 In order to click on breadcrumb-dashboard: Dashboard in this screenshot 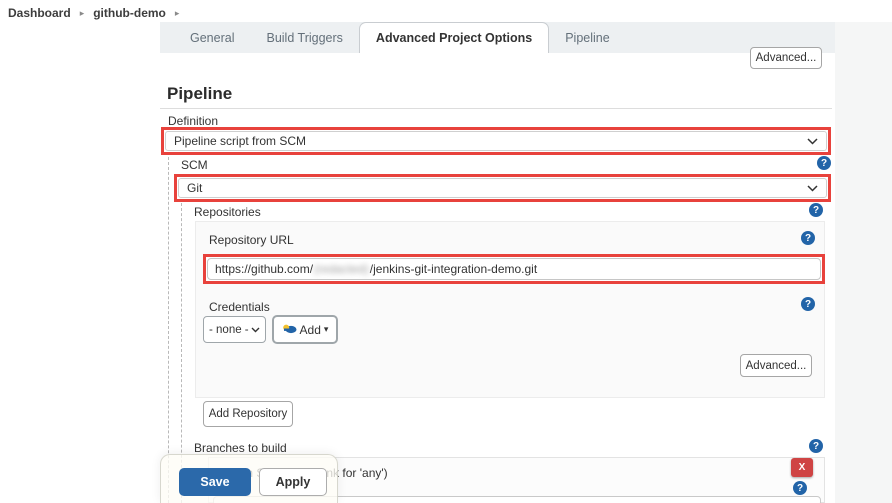, I will do `click(39, 13)`.